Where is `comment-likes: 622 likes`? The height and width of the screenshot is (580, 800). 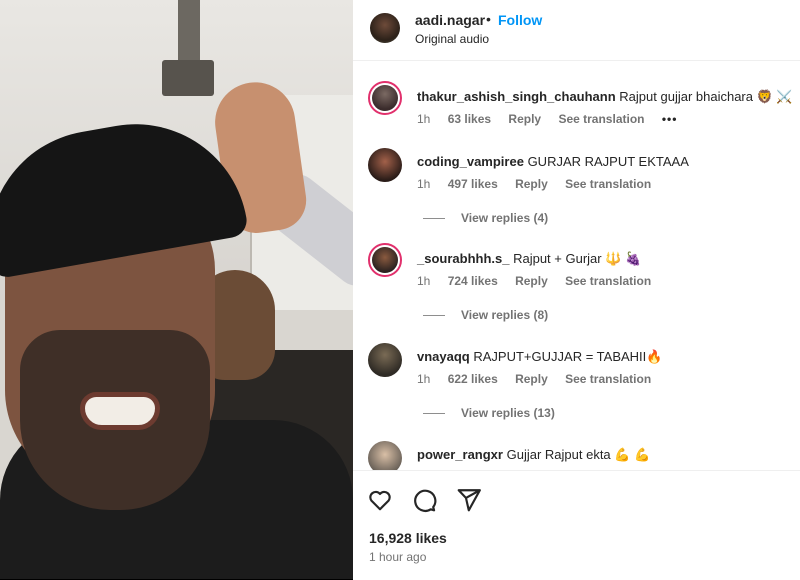 comment-likes: 622 likes is located at coordinates (473, 379).